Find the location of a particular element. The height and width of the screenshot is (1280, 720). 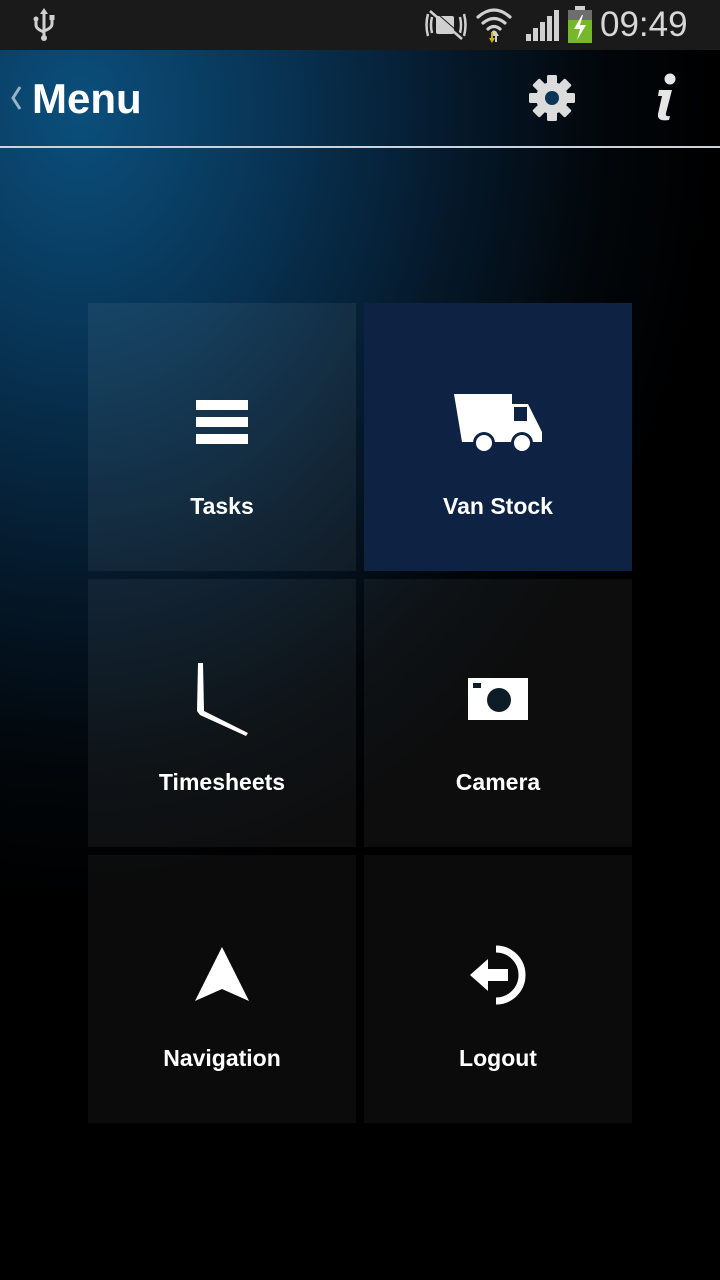

battery-charging-icon is located at coordinates (580, 25).